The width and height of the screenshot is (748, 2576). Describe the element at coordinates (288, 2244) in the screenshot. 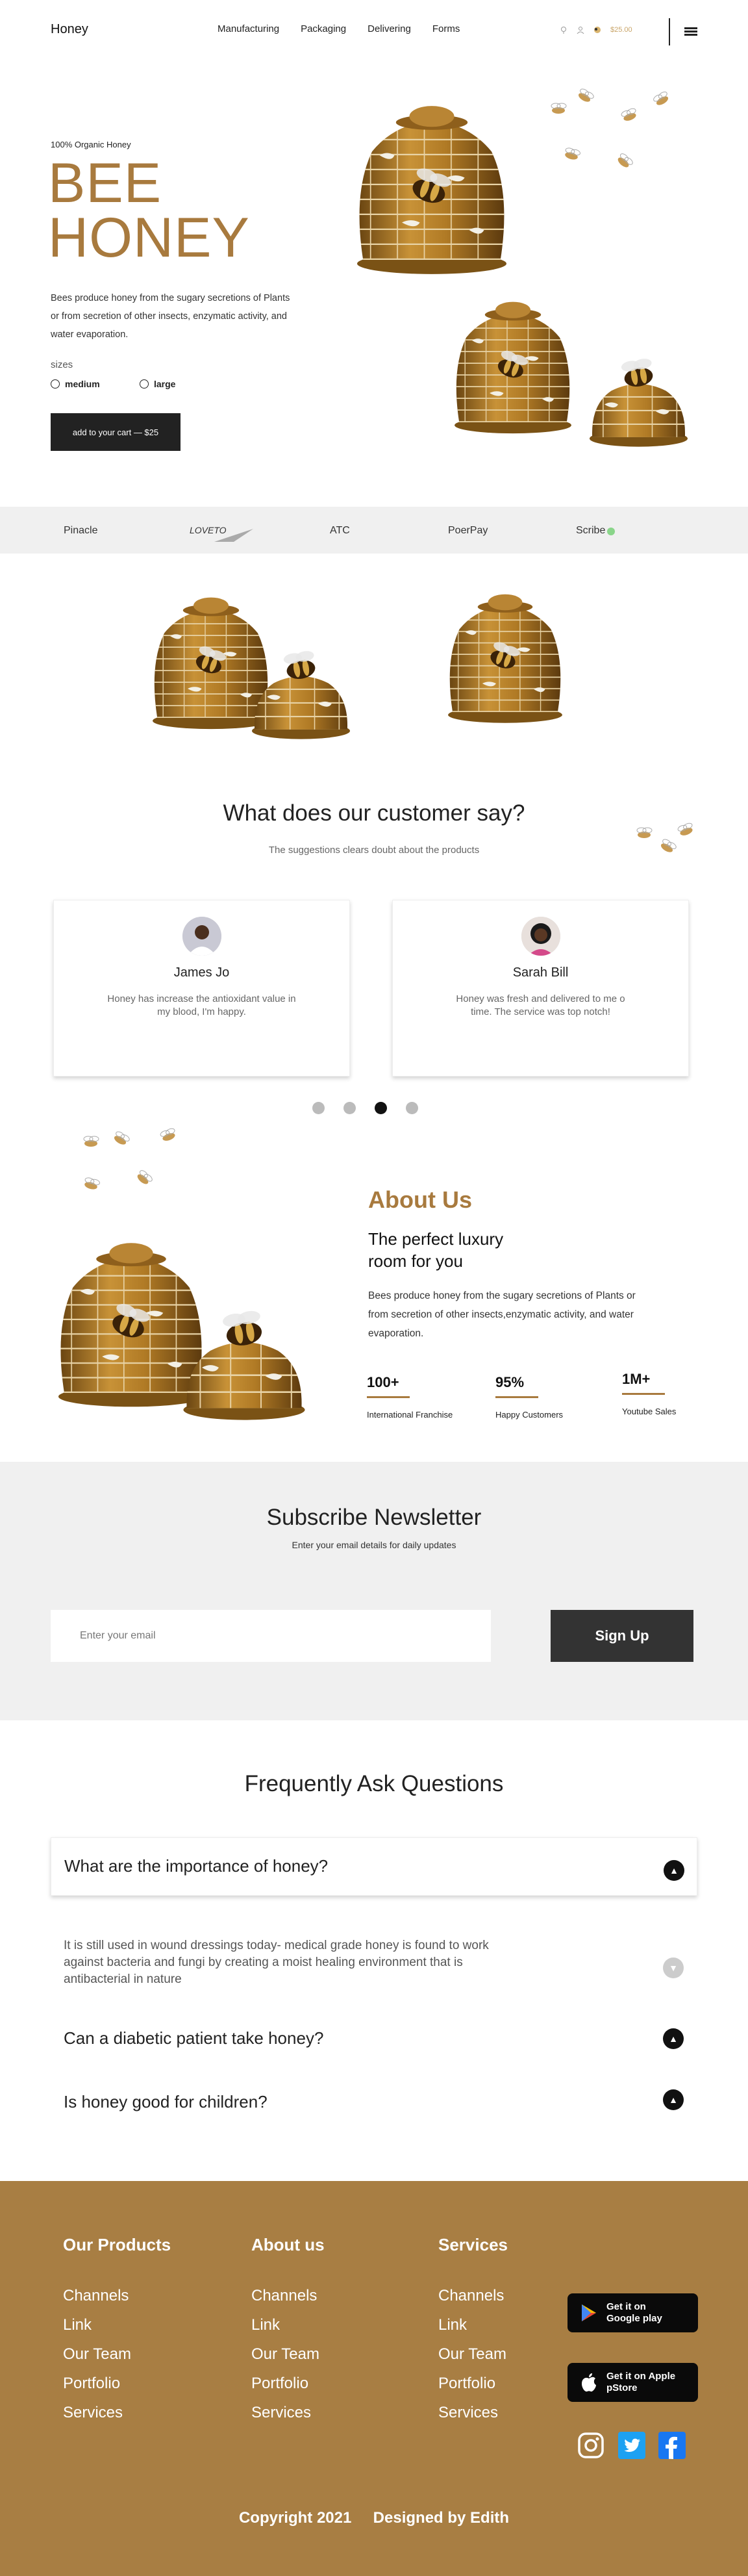

I see `footer-heading: About us` at that location.